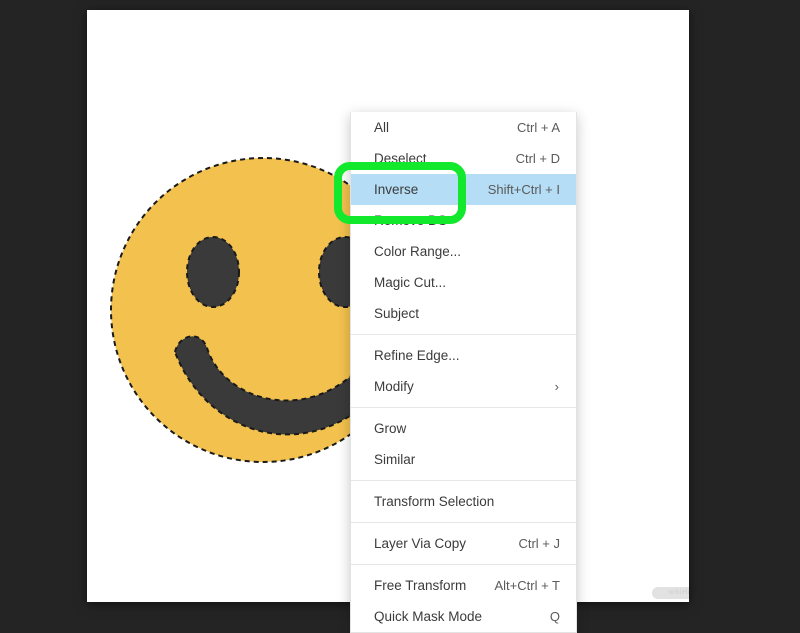 Image resolution: width=800 pixels, height=633 pixels. Describe the element at coordinates (411, 220) in the screenshot. I see `menu-item-label: Remove BG` at that location.